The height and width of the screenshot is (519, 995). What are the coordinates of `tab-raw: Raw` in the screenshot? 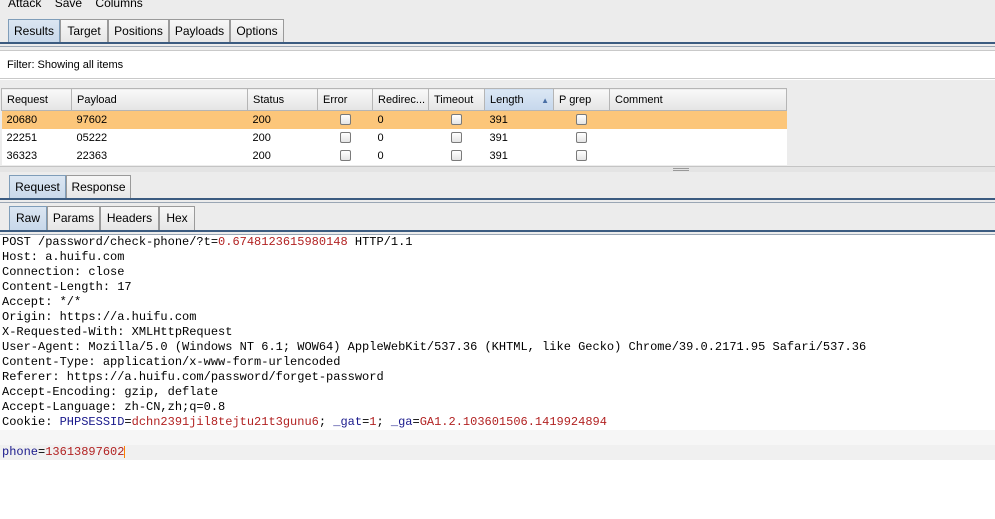 It's located at (28, 218).